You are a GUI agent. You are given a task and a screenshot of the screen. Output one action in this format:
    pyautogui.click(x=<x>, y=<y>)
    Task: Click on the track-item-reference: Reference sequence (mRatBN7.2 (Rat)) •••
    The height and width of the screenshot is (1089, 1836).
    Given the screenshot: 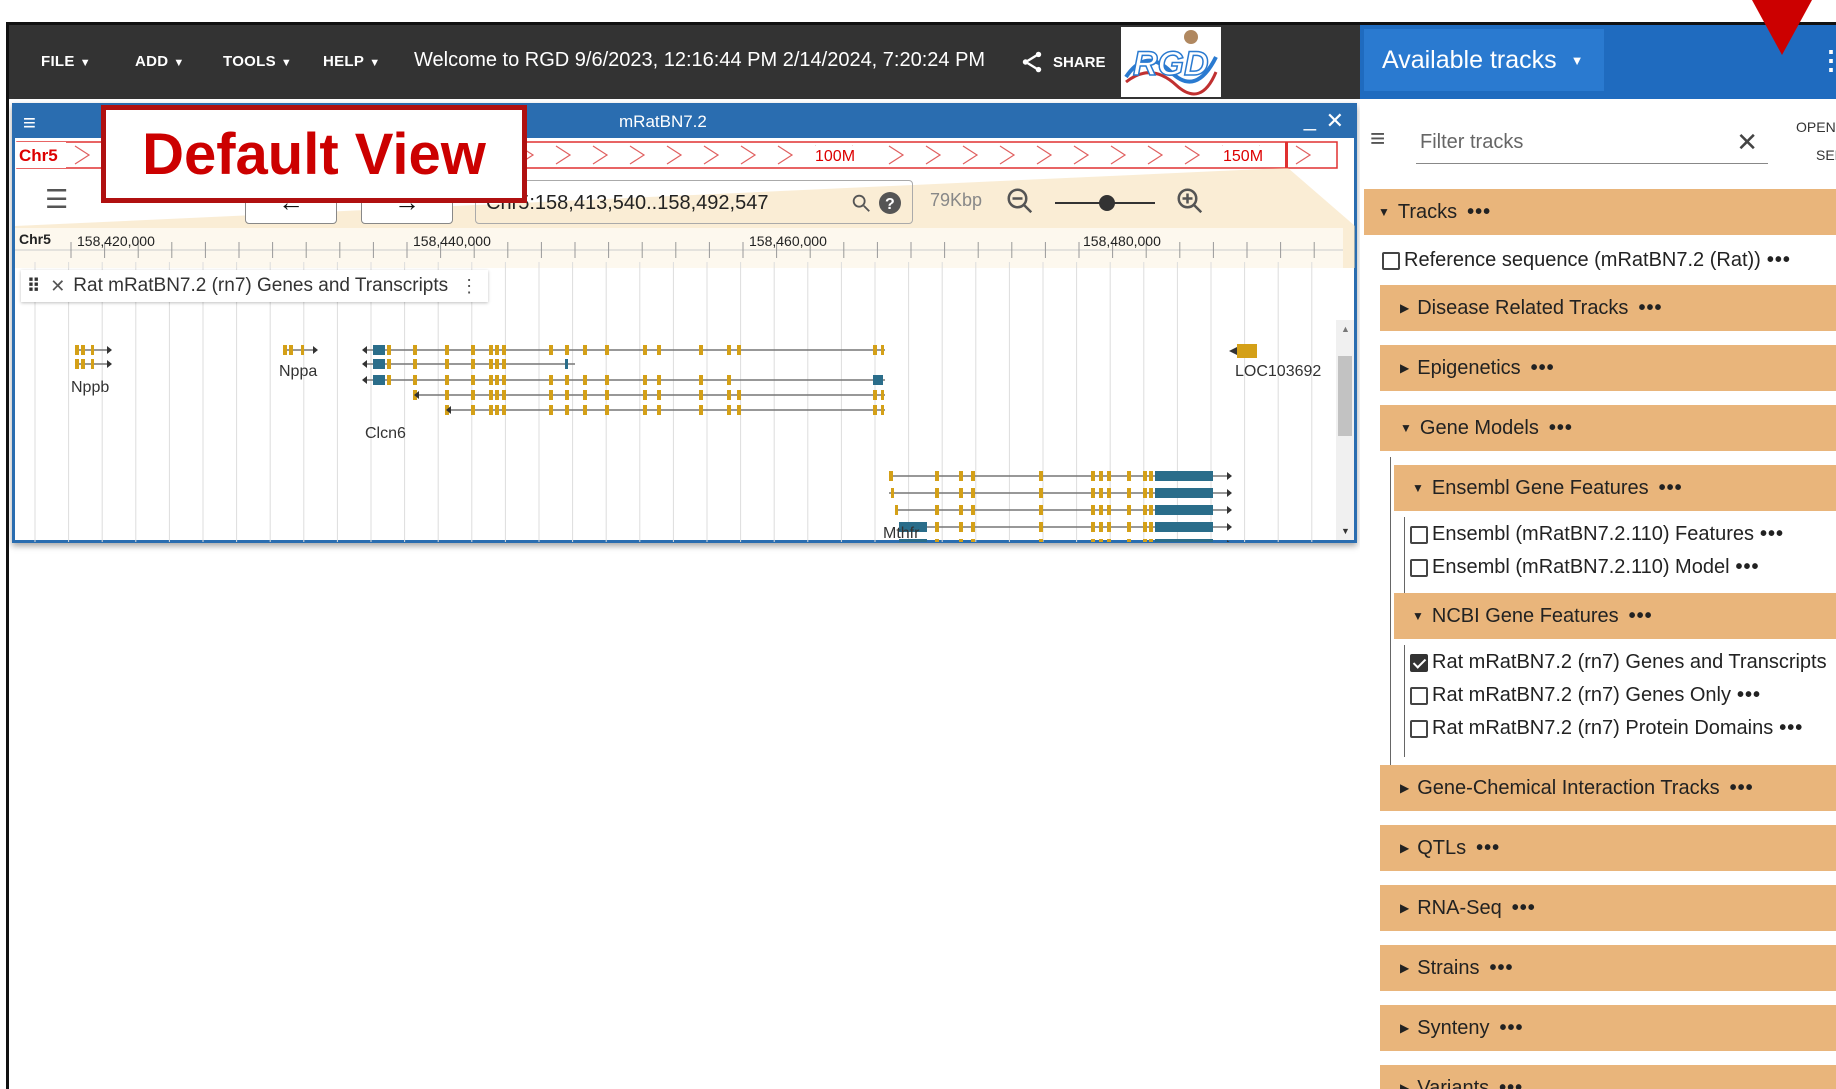 What is the action you would take?
    pyautogui.click(x=1586, y=260)
    